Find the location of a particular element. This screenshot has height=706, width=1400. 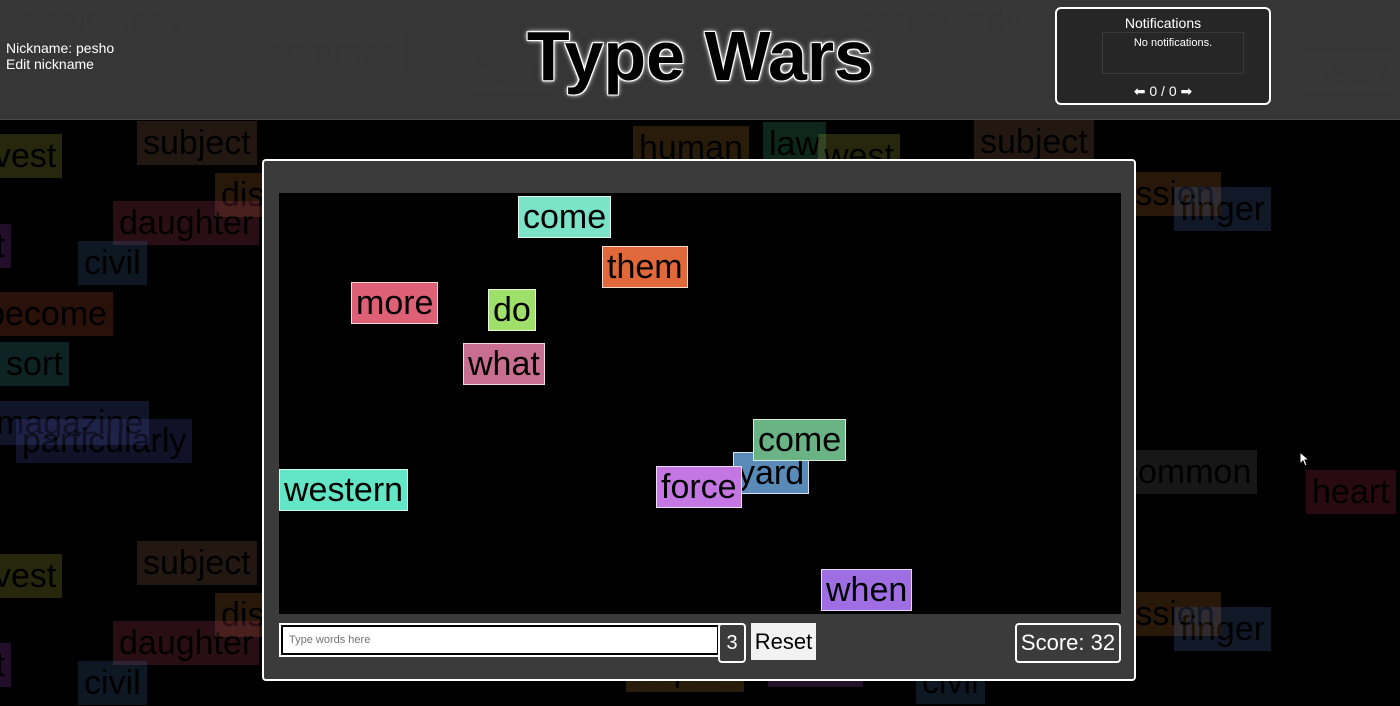

falling-word: western is located at coordinates (344, 490).